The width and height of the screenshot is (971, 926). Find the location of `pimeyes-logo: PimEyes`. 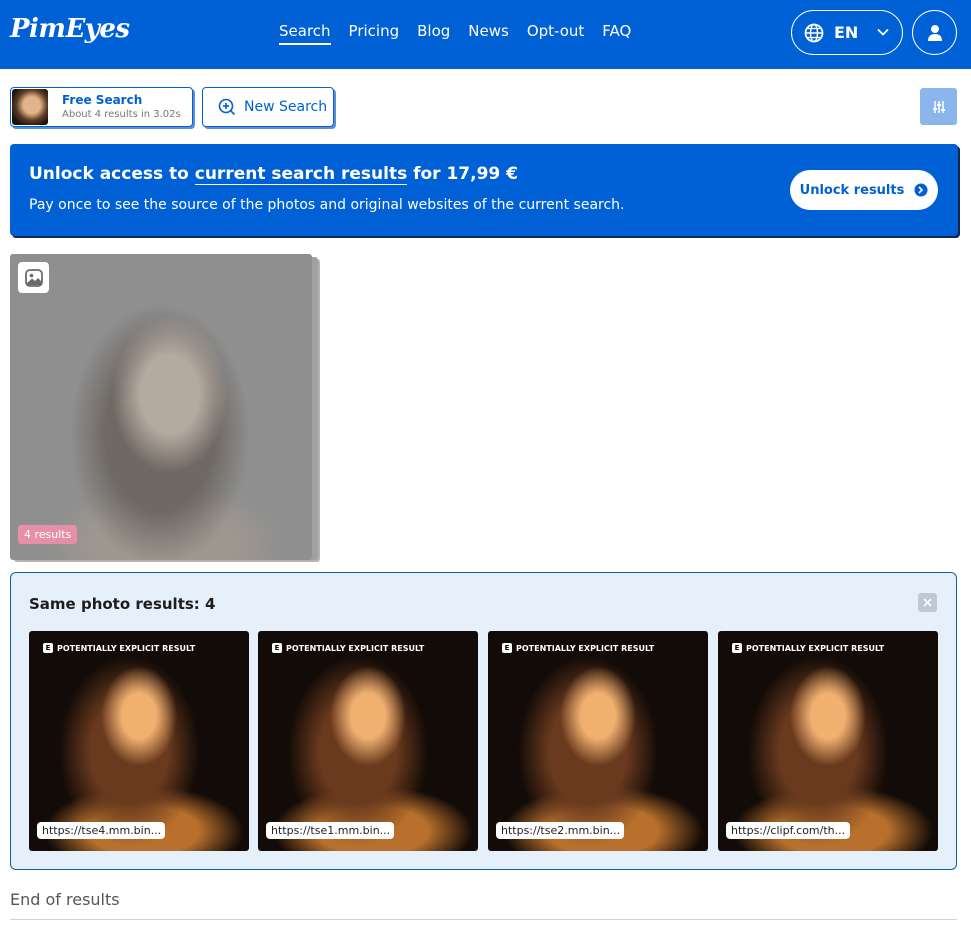

pimeyes-logo: PimEyes is located at coordinates (70, 29).